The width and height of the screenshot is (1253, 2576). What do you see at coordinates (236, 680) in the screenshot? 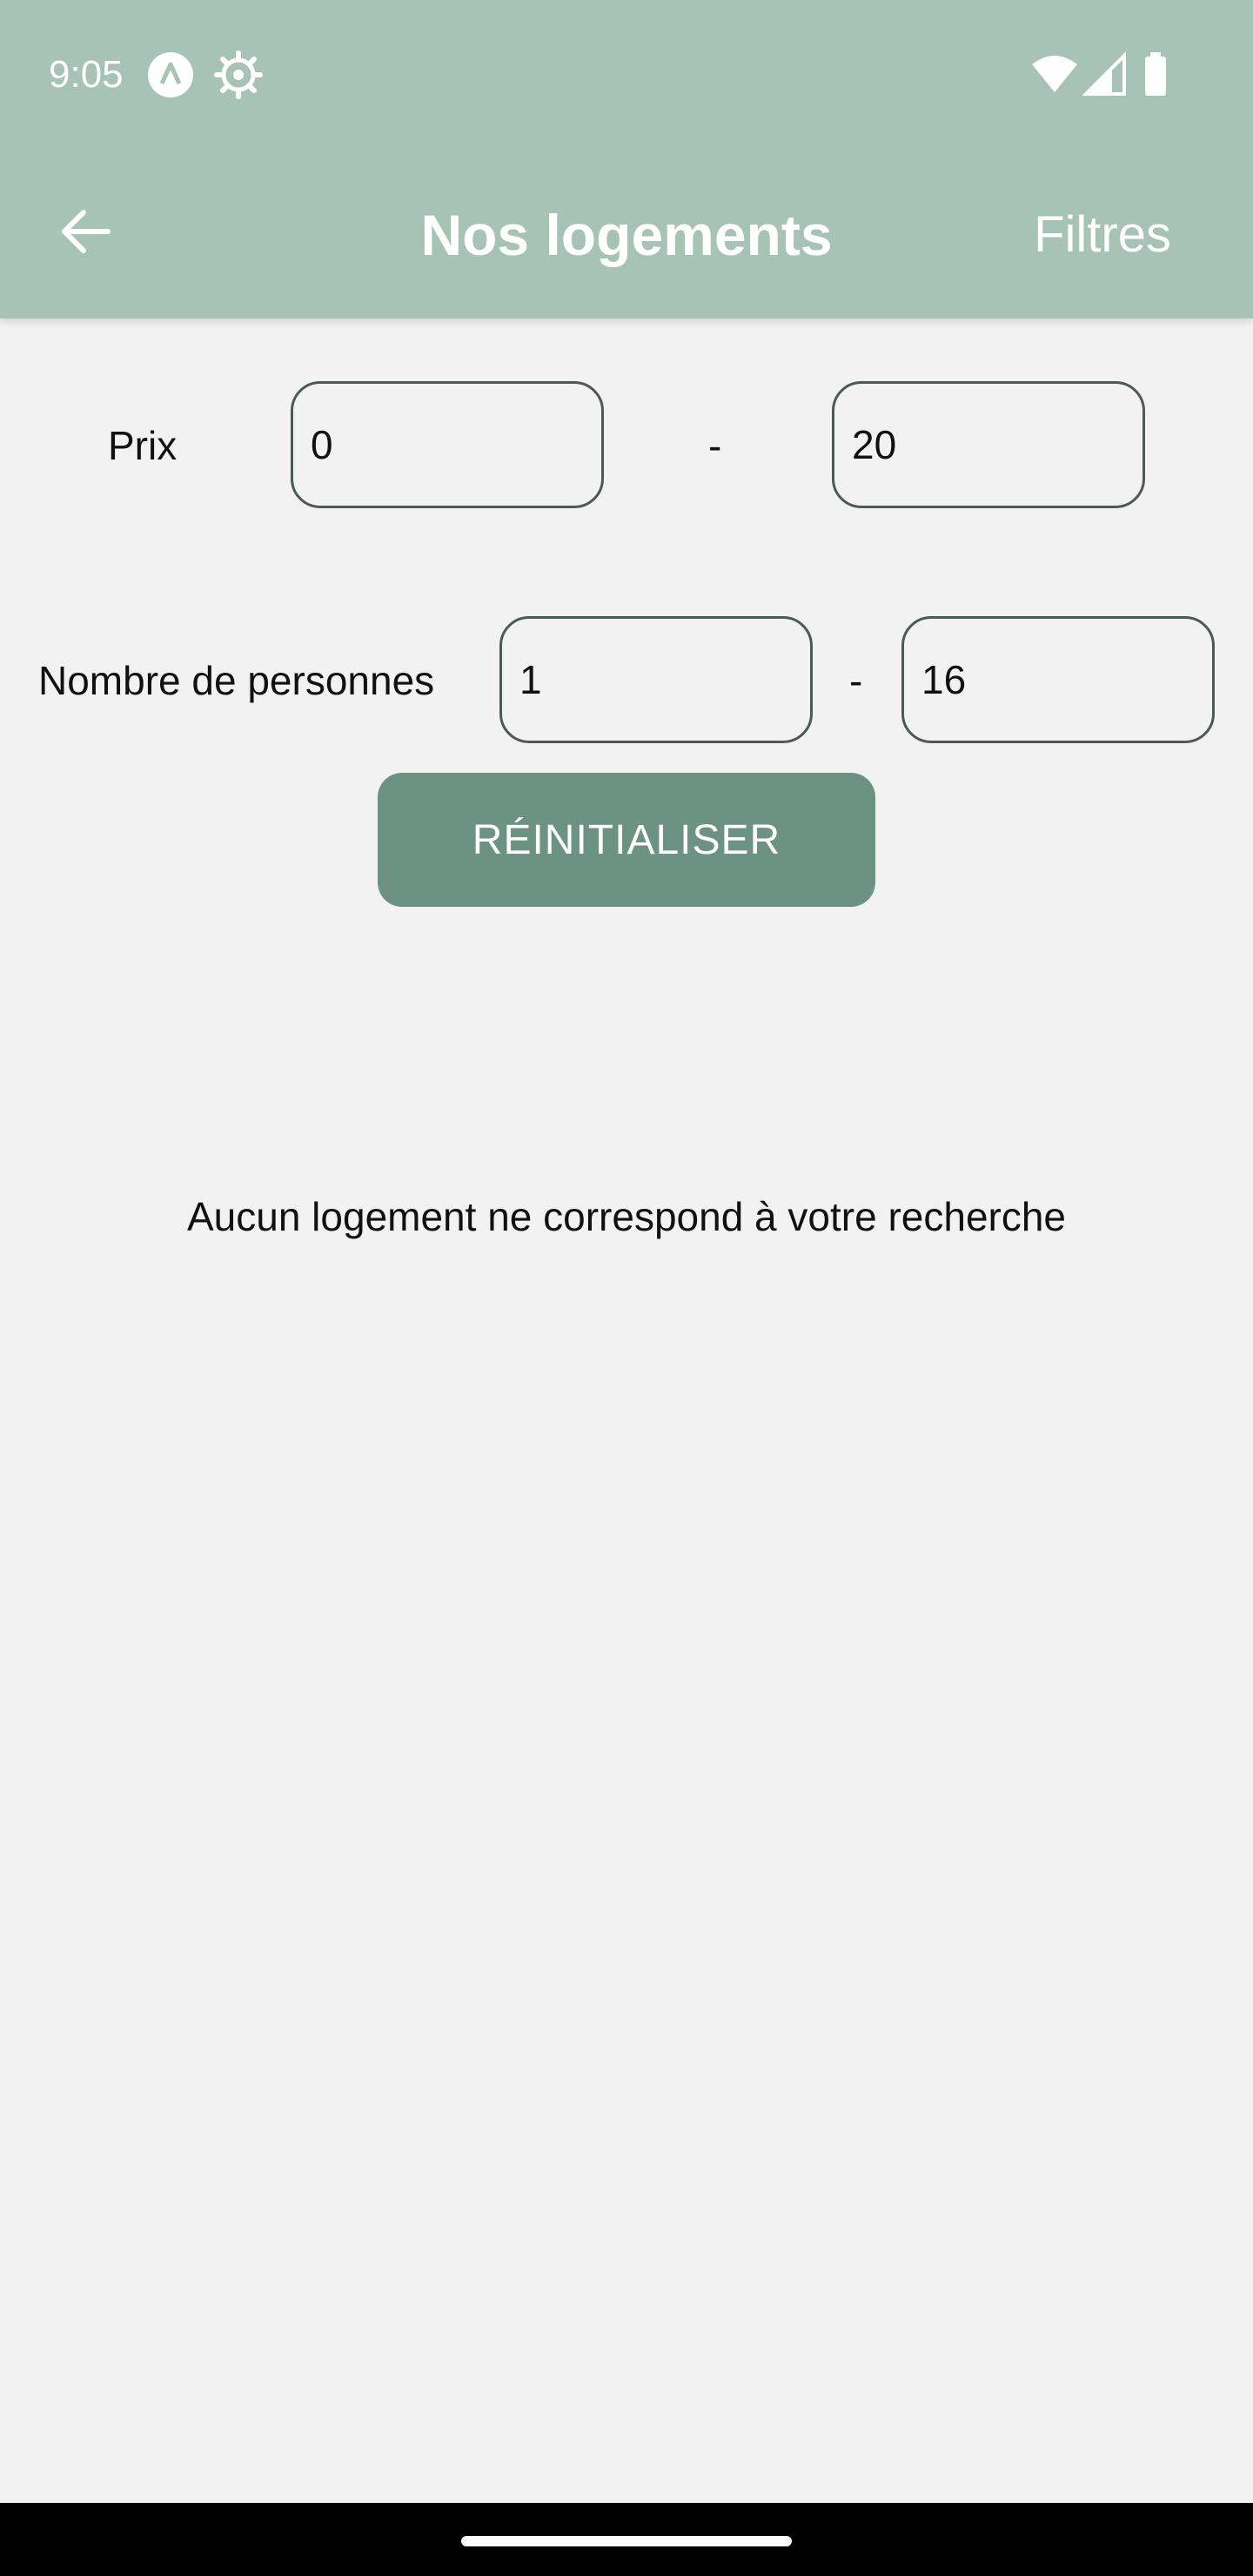
I see `people-label: Nombre de personnes` at bounding box center [236, 680].